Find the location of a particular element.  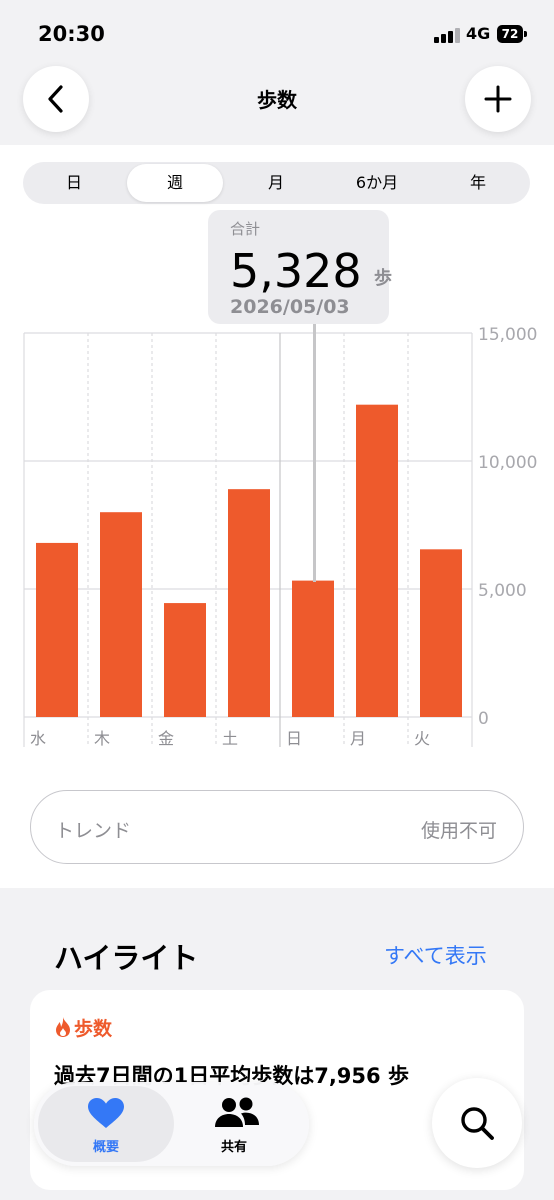

tab-bar: 概要 共有 is located at coordinates (171, 1124).